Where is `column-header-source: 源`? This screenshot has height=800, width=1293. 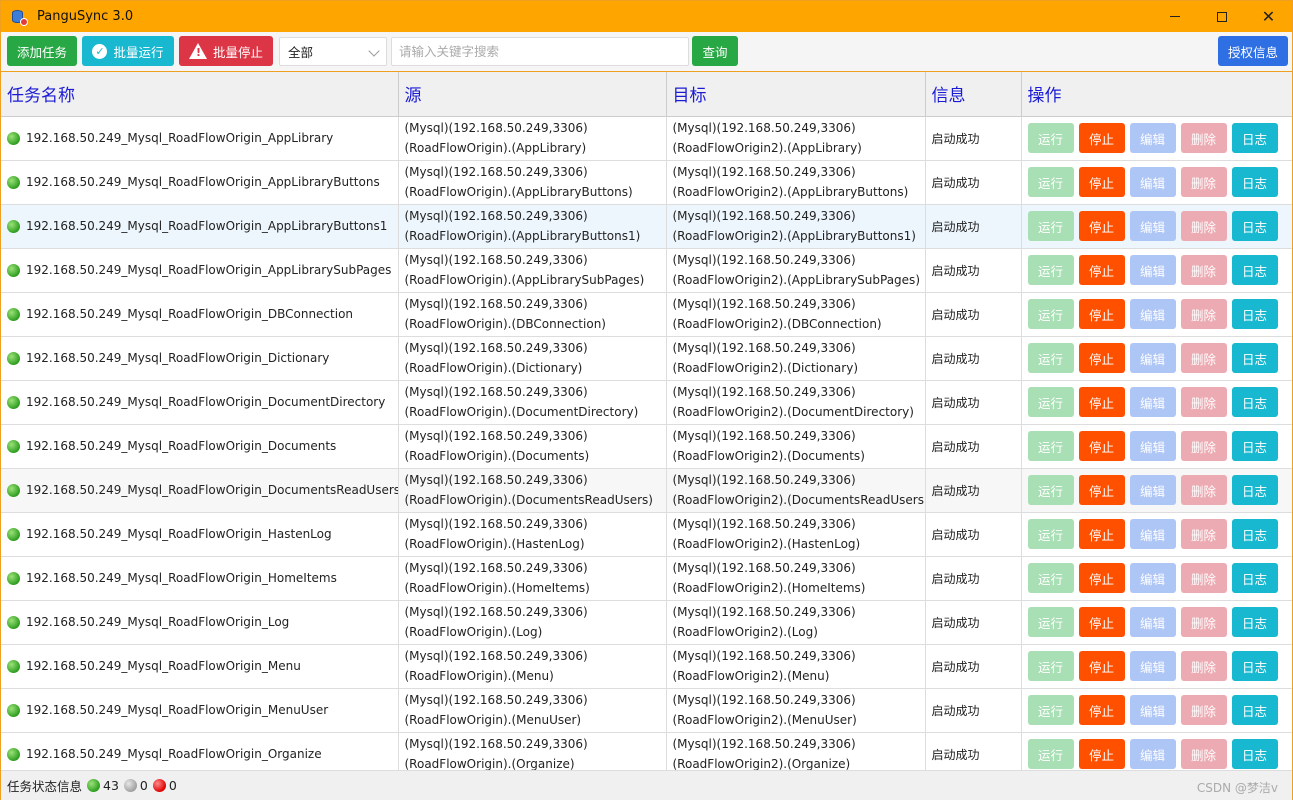
column-header-source: 源 is located at coordinates (532, 94).